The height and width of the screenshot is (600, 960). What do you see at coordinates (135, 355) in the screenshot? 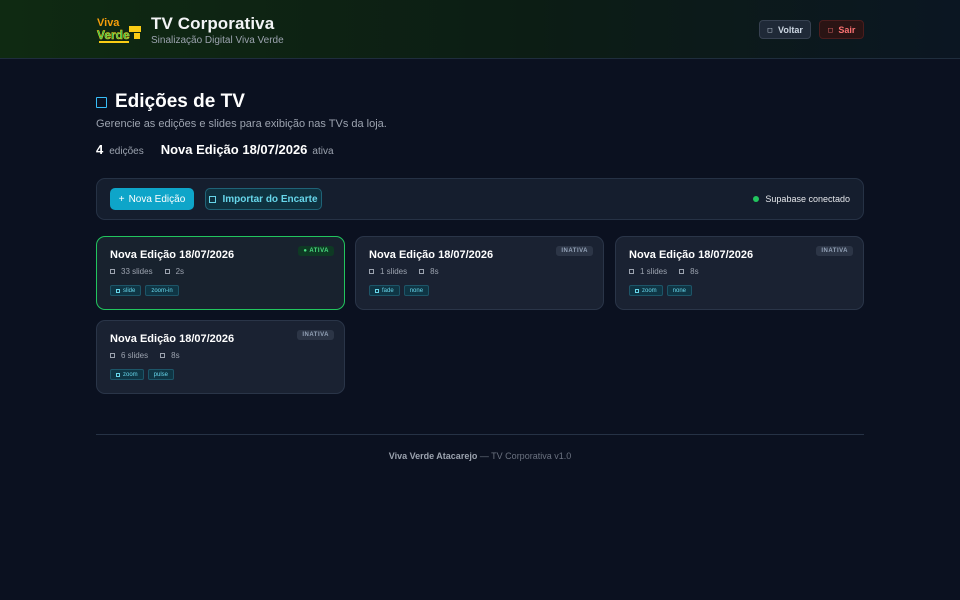
I see `slide-count: 6 slides` at bounding box center [135, 355].